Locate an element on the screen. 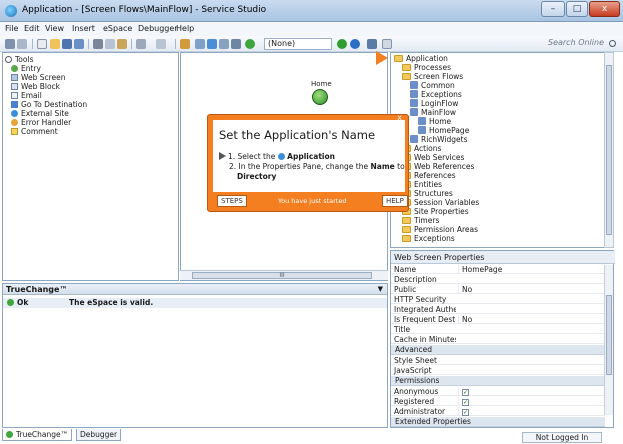 The height and width of the screenshot is (444, 623). publish-icon is located at coordinates (79, 44).